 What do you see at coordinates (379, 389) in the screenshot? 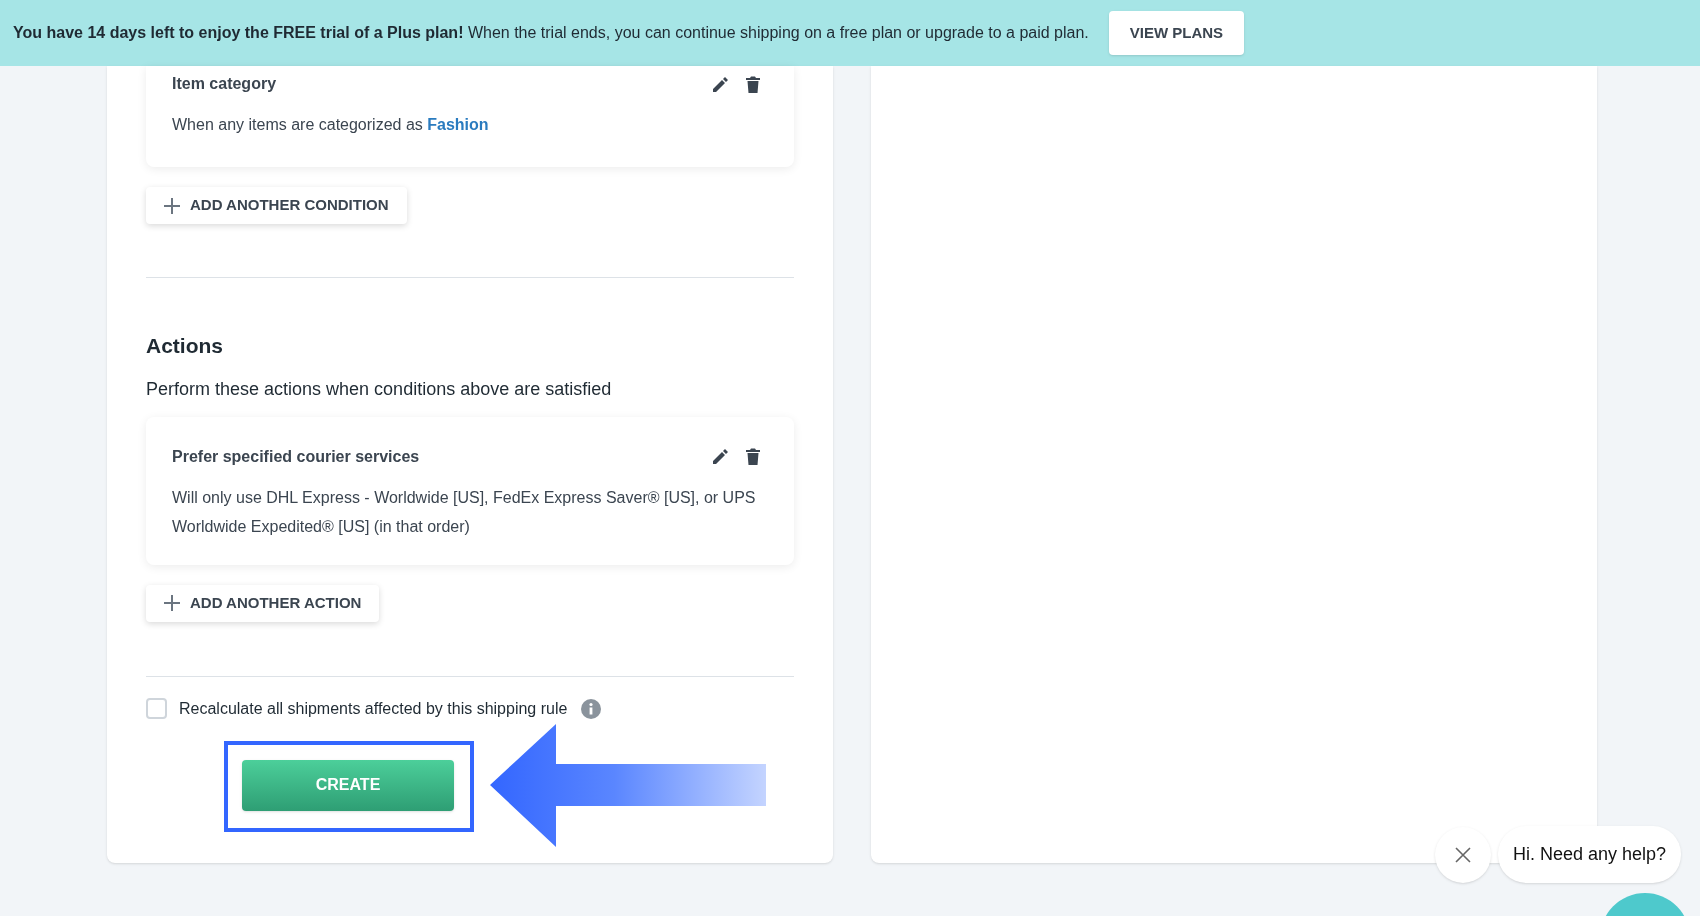
I see `section-description: Perform these actions when conditions above are satisfied` at bounding box center [379, 389].